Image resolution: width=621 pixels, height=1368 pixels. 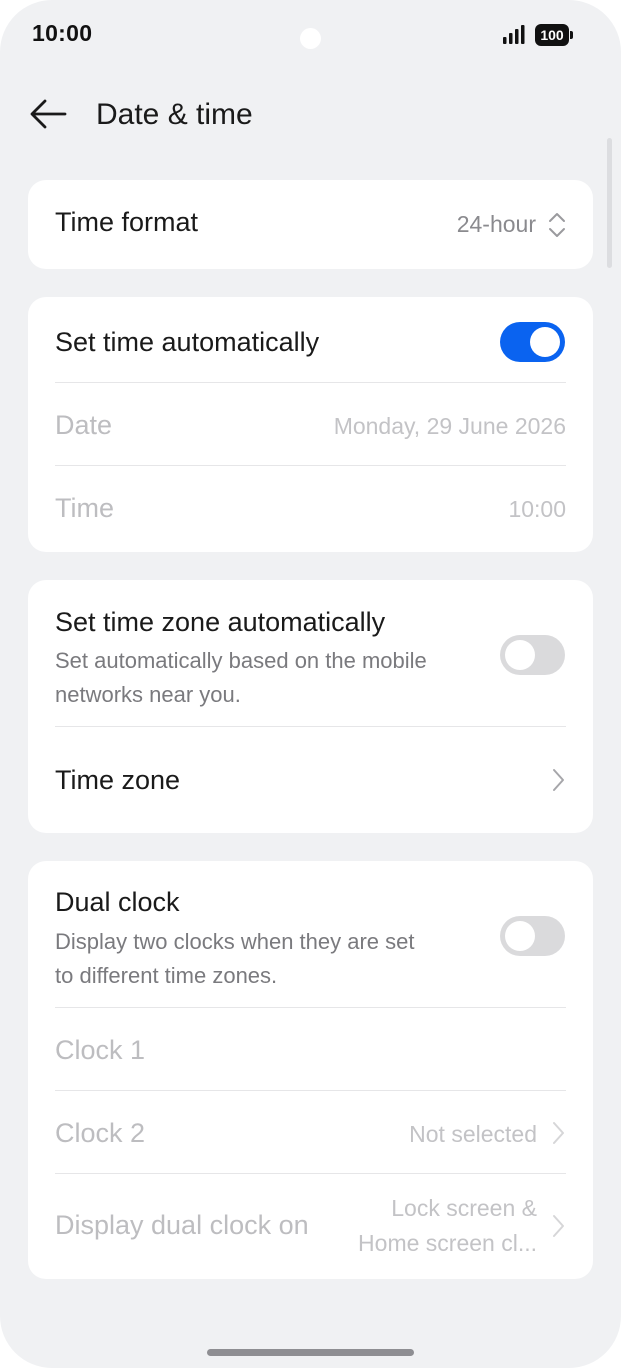 I want to click on auto-timezone-description-2: networks near you., so click(x=148, y=694).